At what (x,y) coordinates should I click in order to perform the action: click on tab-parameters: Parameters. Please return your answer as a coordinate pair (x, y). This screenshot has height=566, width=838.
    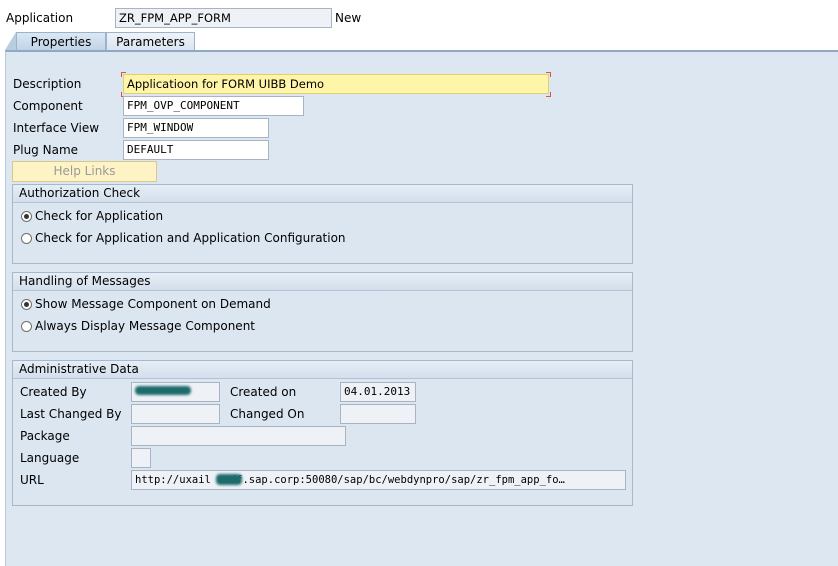
    Looking at the image, I should click on (150, 41).